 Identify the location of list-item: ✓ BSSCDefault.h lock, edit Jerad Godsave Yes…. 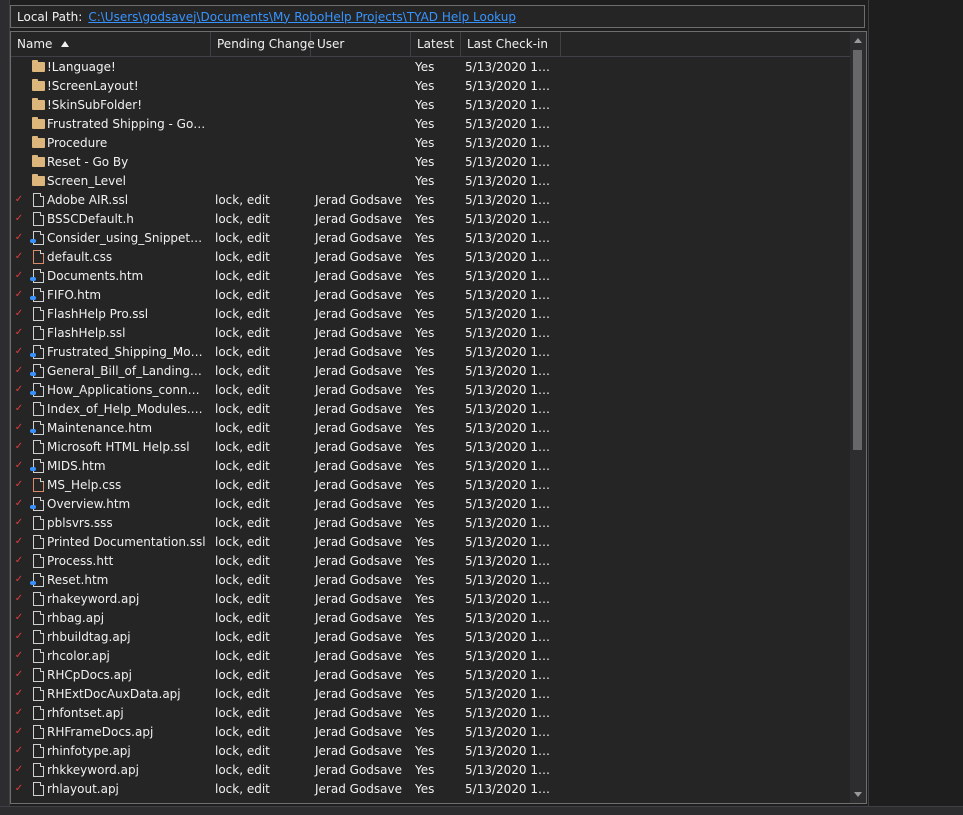
(431, 218).